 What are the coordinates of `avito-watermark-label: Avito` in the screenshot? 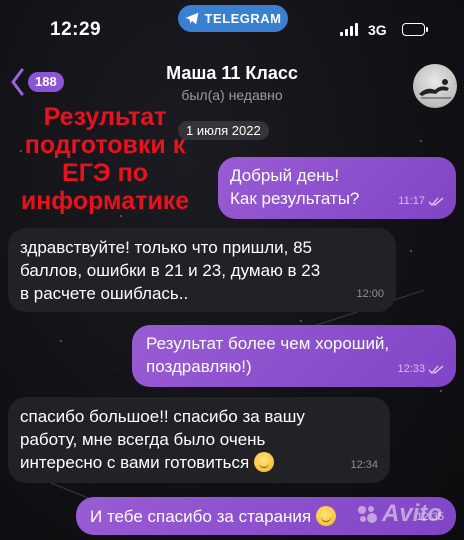 It's located at (412, 513).